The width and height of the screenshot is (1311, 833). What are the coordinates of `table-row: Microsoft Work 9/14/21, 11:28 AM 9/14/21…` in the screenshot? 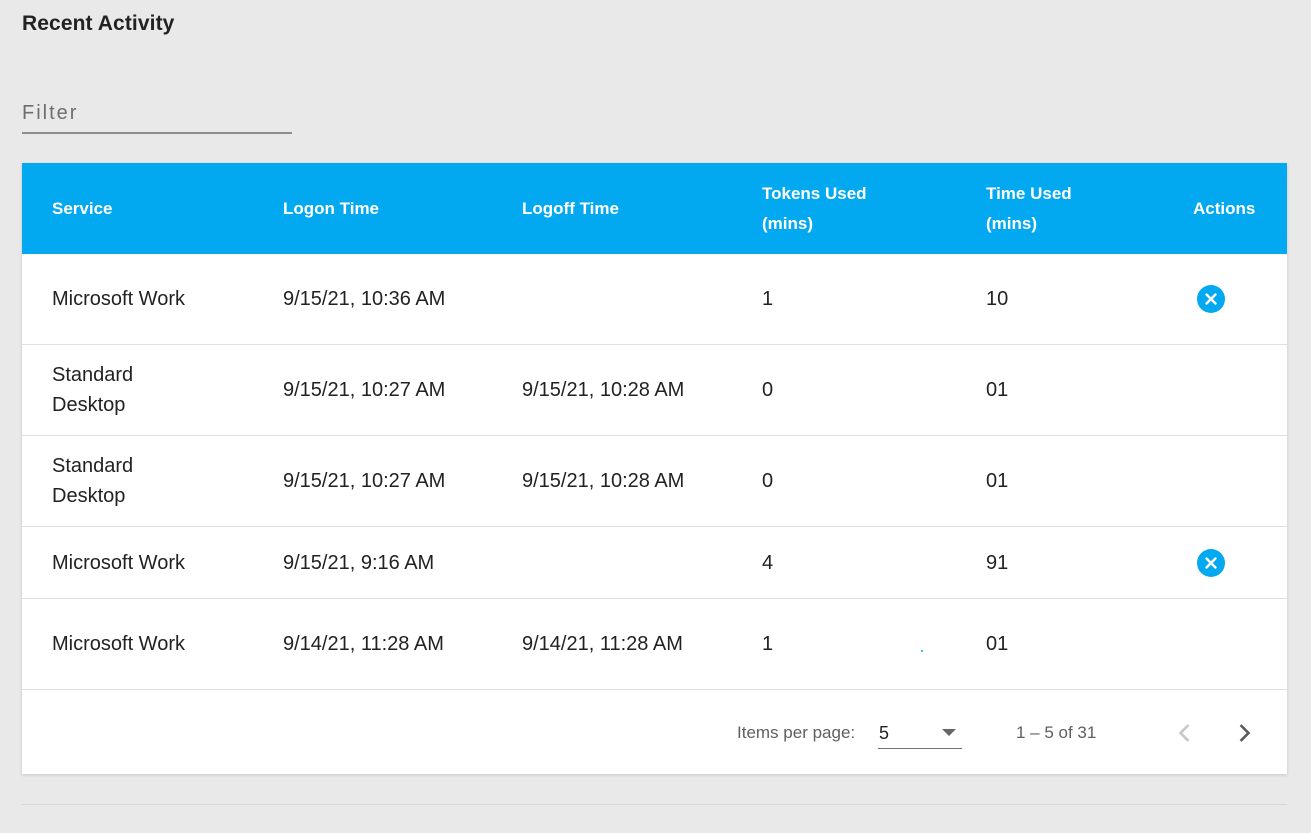 It's located at (654, 644).